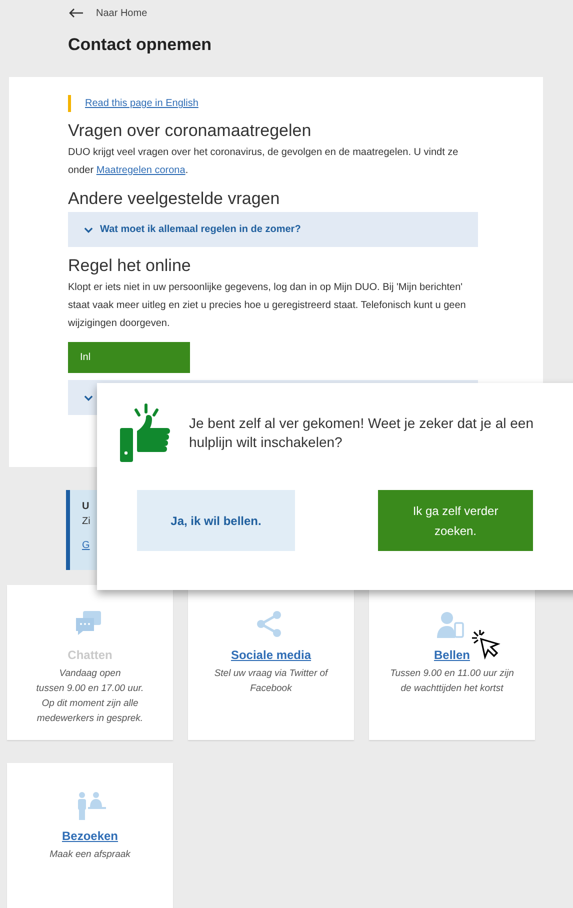 The width and height of the screenshot is (573, 908). I want to click on section-heading: Vragen over coronamaatregelen, so click(190, 131).